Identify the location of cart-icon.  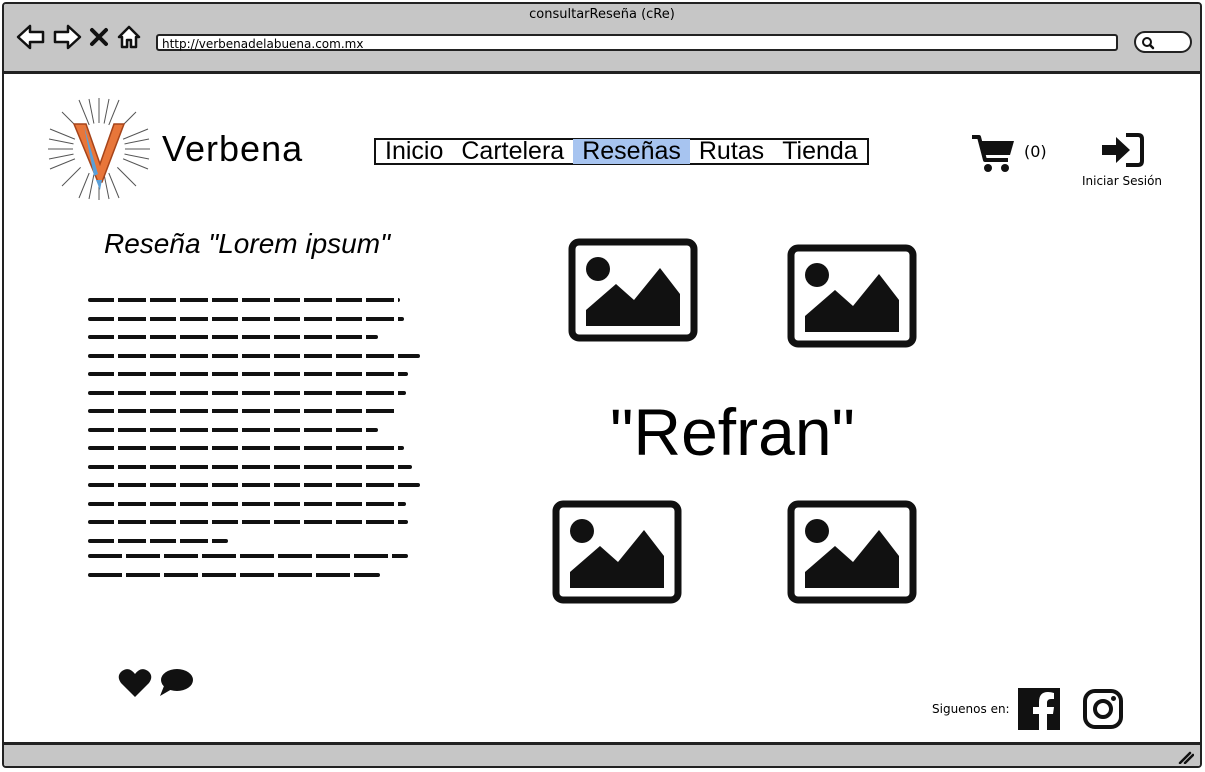
(993, 153).